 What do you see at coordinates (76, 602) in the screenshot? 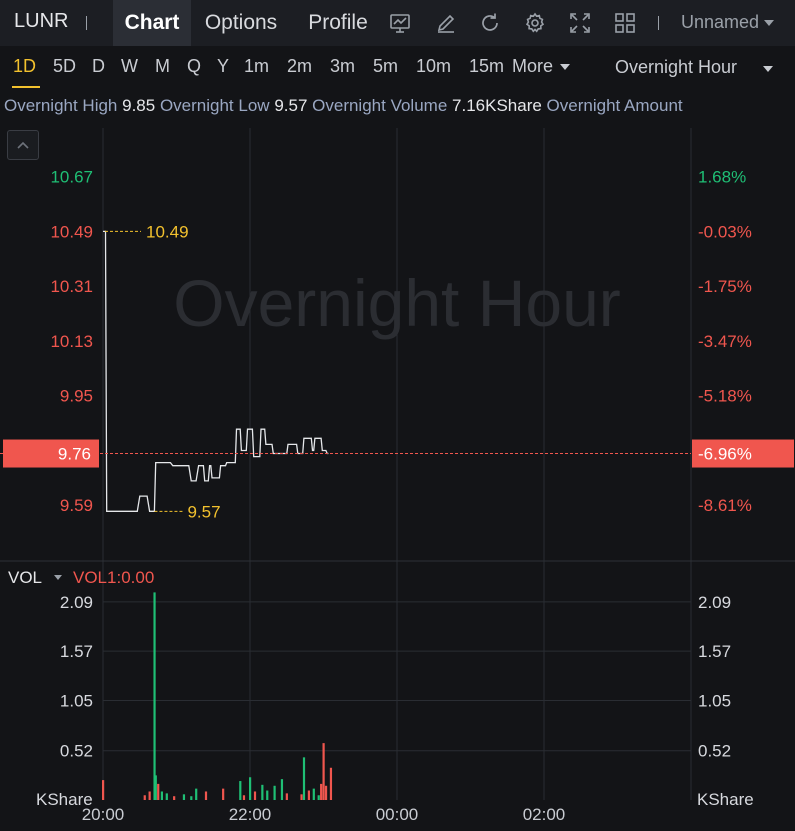
I see `volume-tick-label-left: 2.09` at bounding box center [76, 602].